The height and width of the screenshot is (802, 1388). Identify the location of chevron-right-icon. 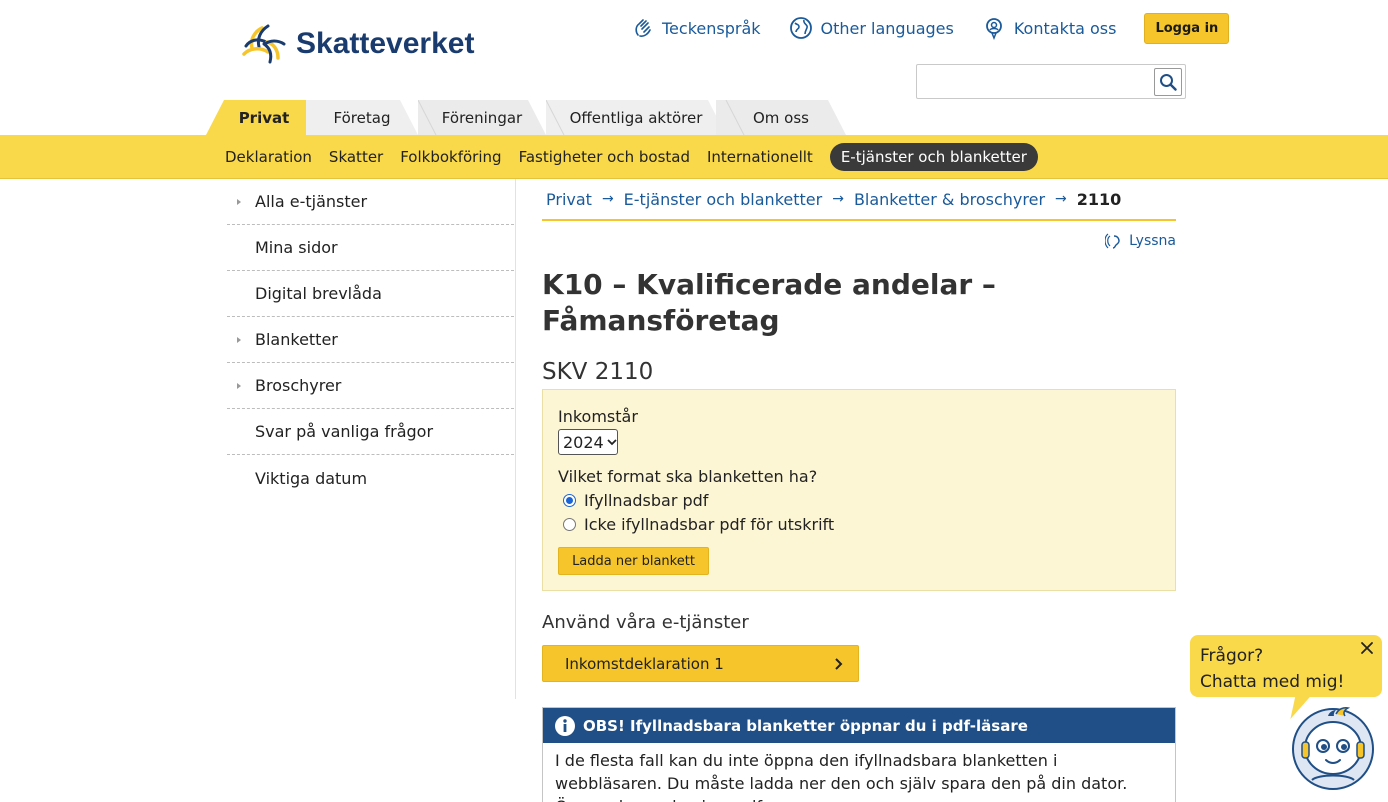
(839, 664).